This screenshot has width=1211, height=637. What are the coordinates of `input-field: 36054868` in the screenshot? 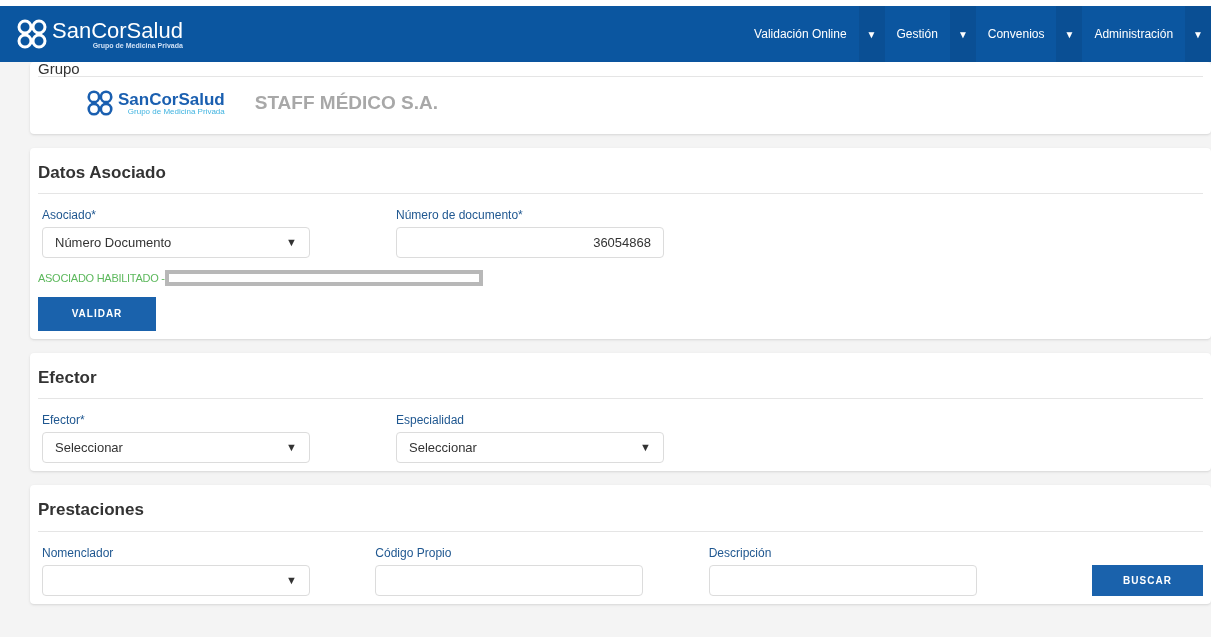 It's located at (530, 242).